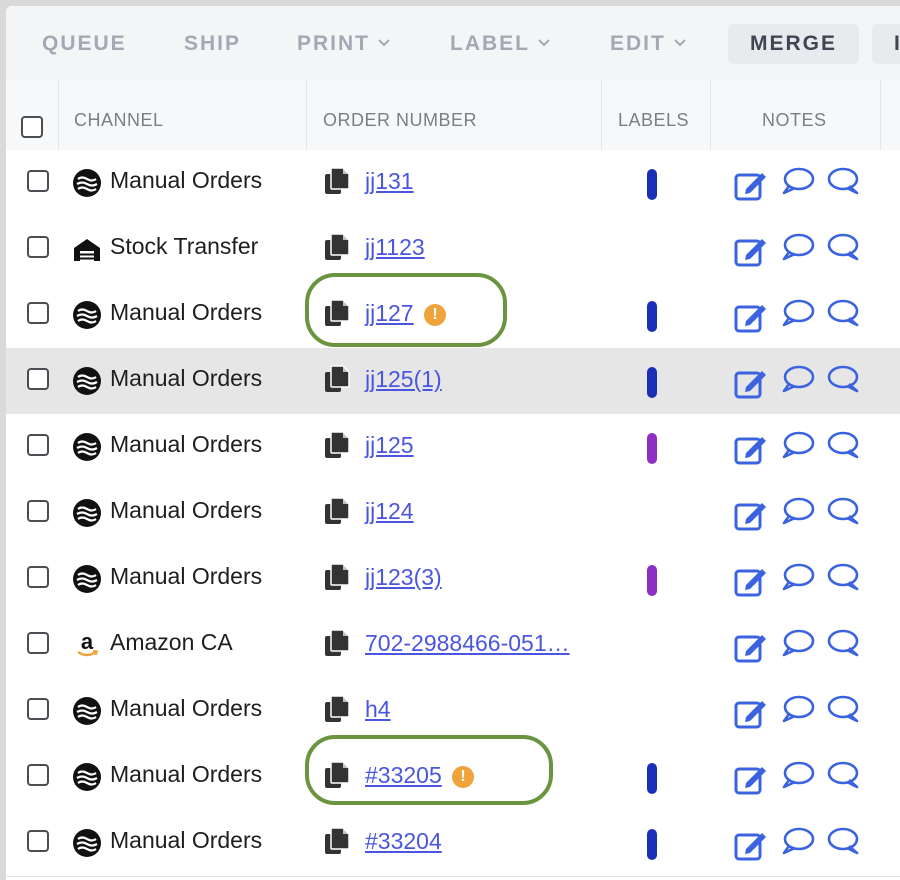 This screenshot has width=900, height=880. What do you see at coordinates (119, 115) in the screenshot?
I see `column-header-channel: CHANNEL` at bounding box center [119, 115].